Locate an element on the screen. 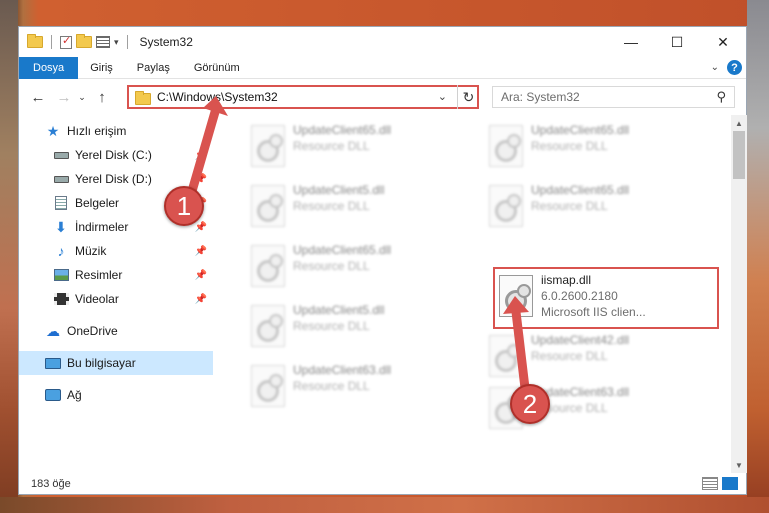 This screenshot has width=769, height=513. arrow-to-address-bar is located at coordinates (202, 155).